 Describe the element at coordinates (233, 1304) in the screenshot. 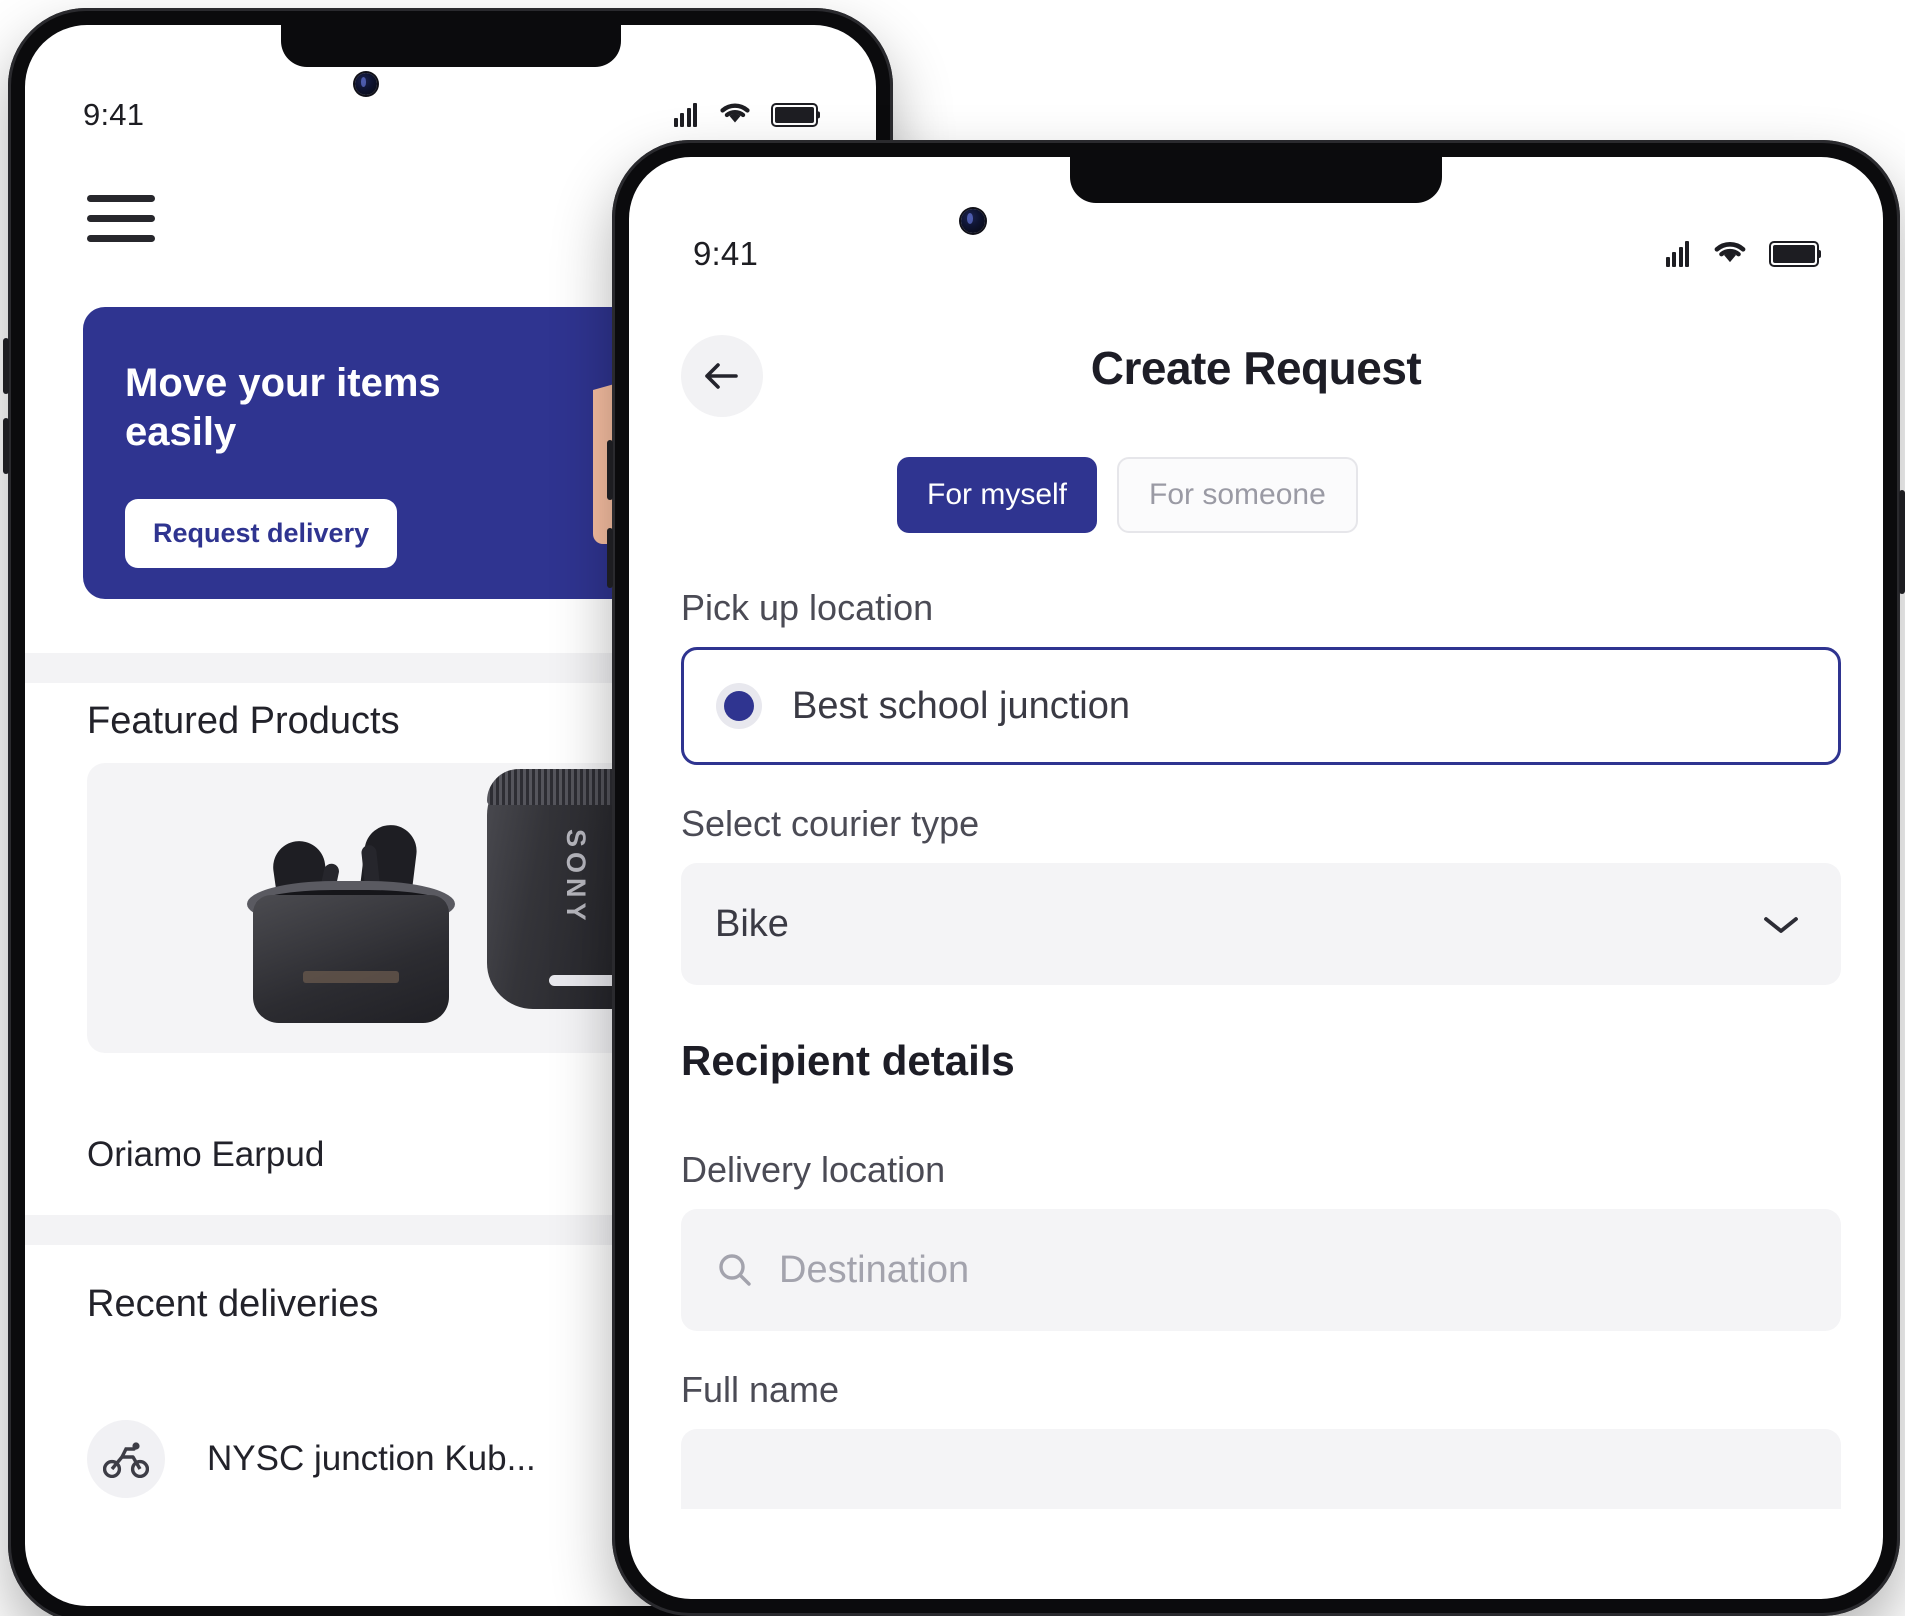

I see `recent-deliveries-heading: Recent deliveries` at that location.